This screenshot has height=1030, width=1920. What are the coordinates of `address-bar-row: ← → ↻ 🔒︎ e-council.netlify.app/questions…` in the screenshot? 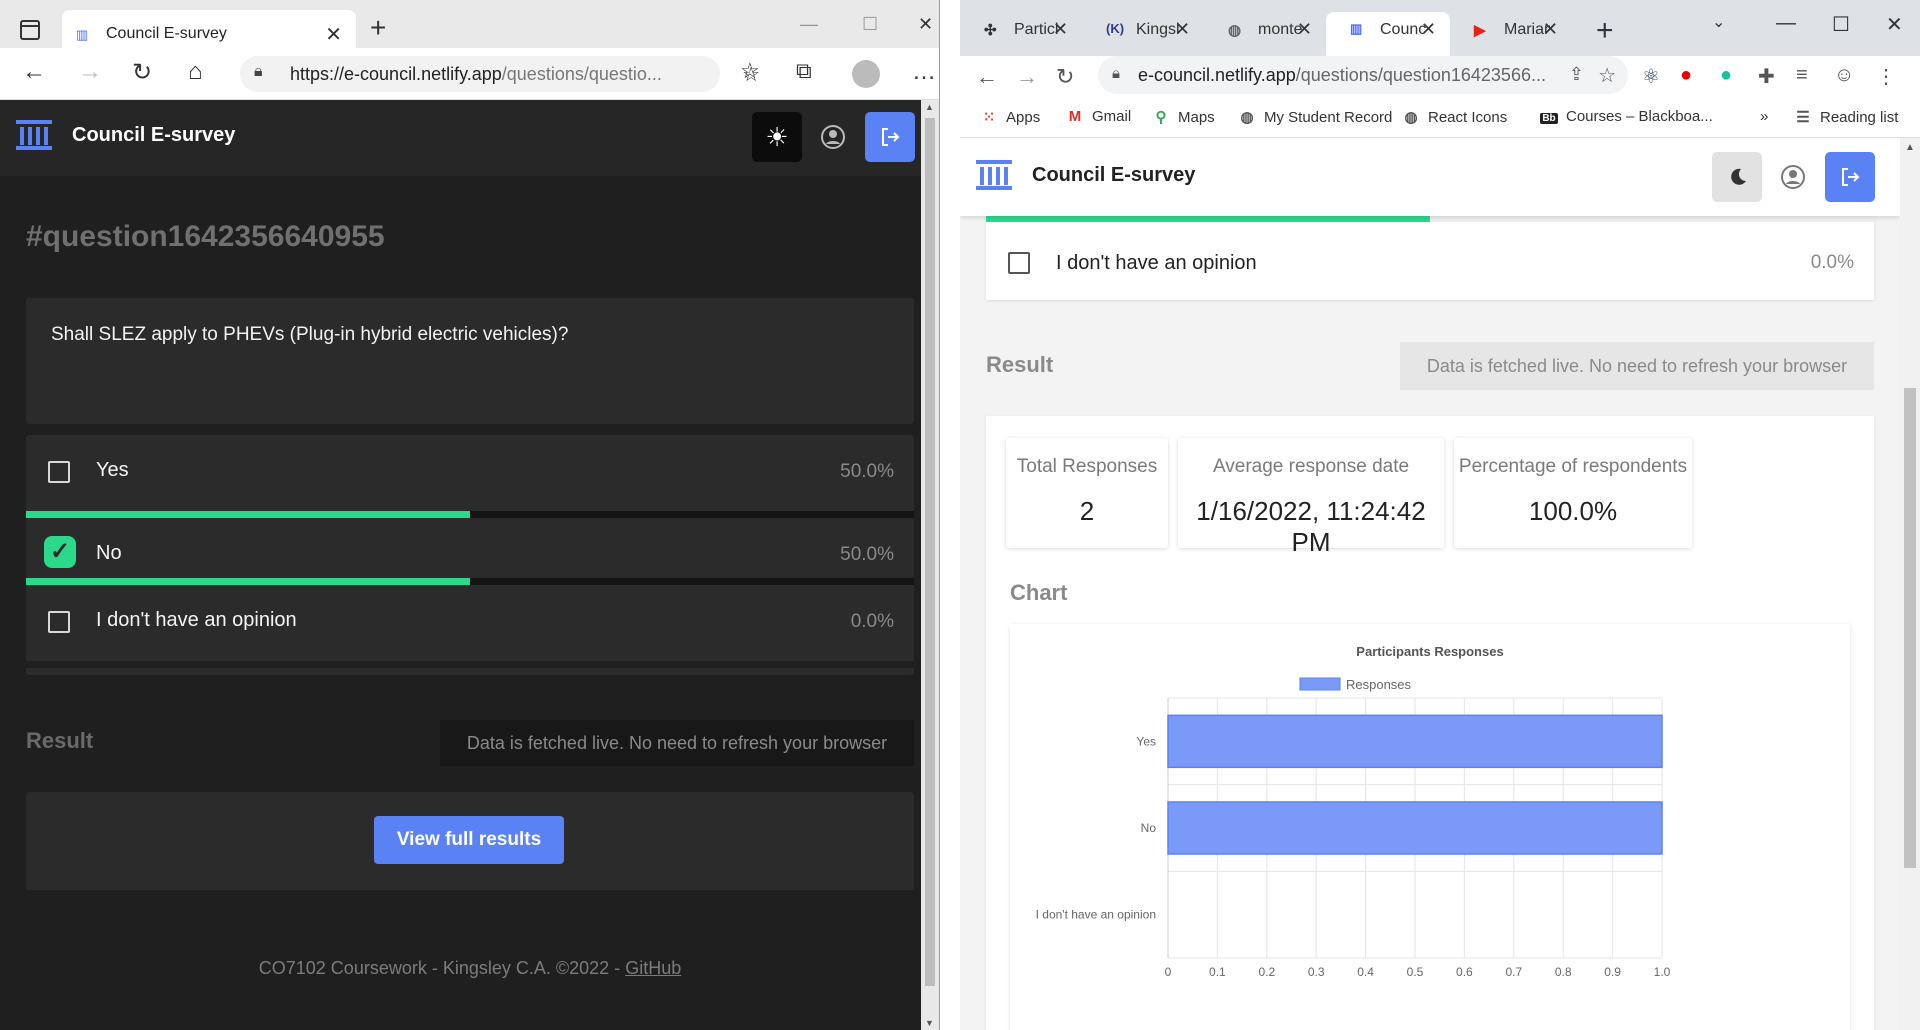 It's located at (1440, 76).